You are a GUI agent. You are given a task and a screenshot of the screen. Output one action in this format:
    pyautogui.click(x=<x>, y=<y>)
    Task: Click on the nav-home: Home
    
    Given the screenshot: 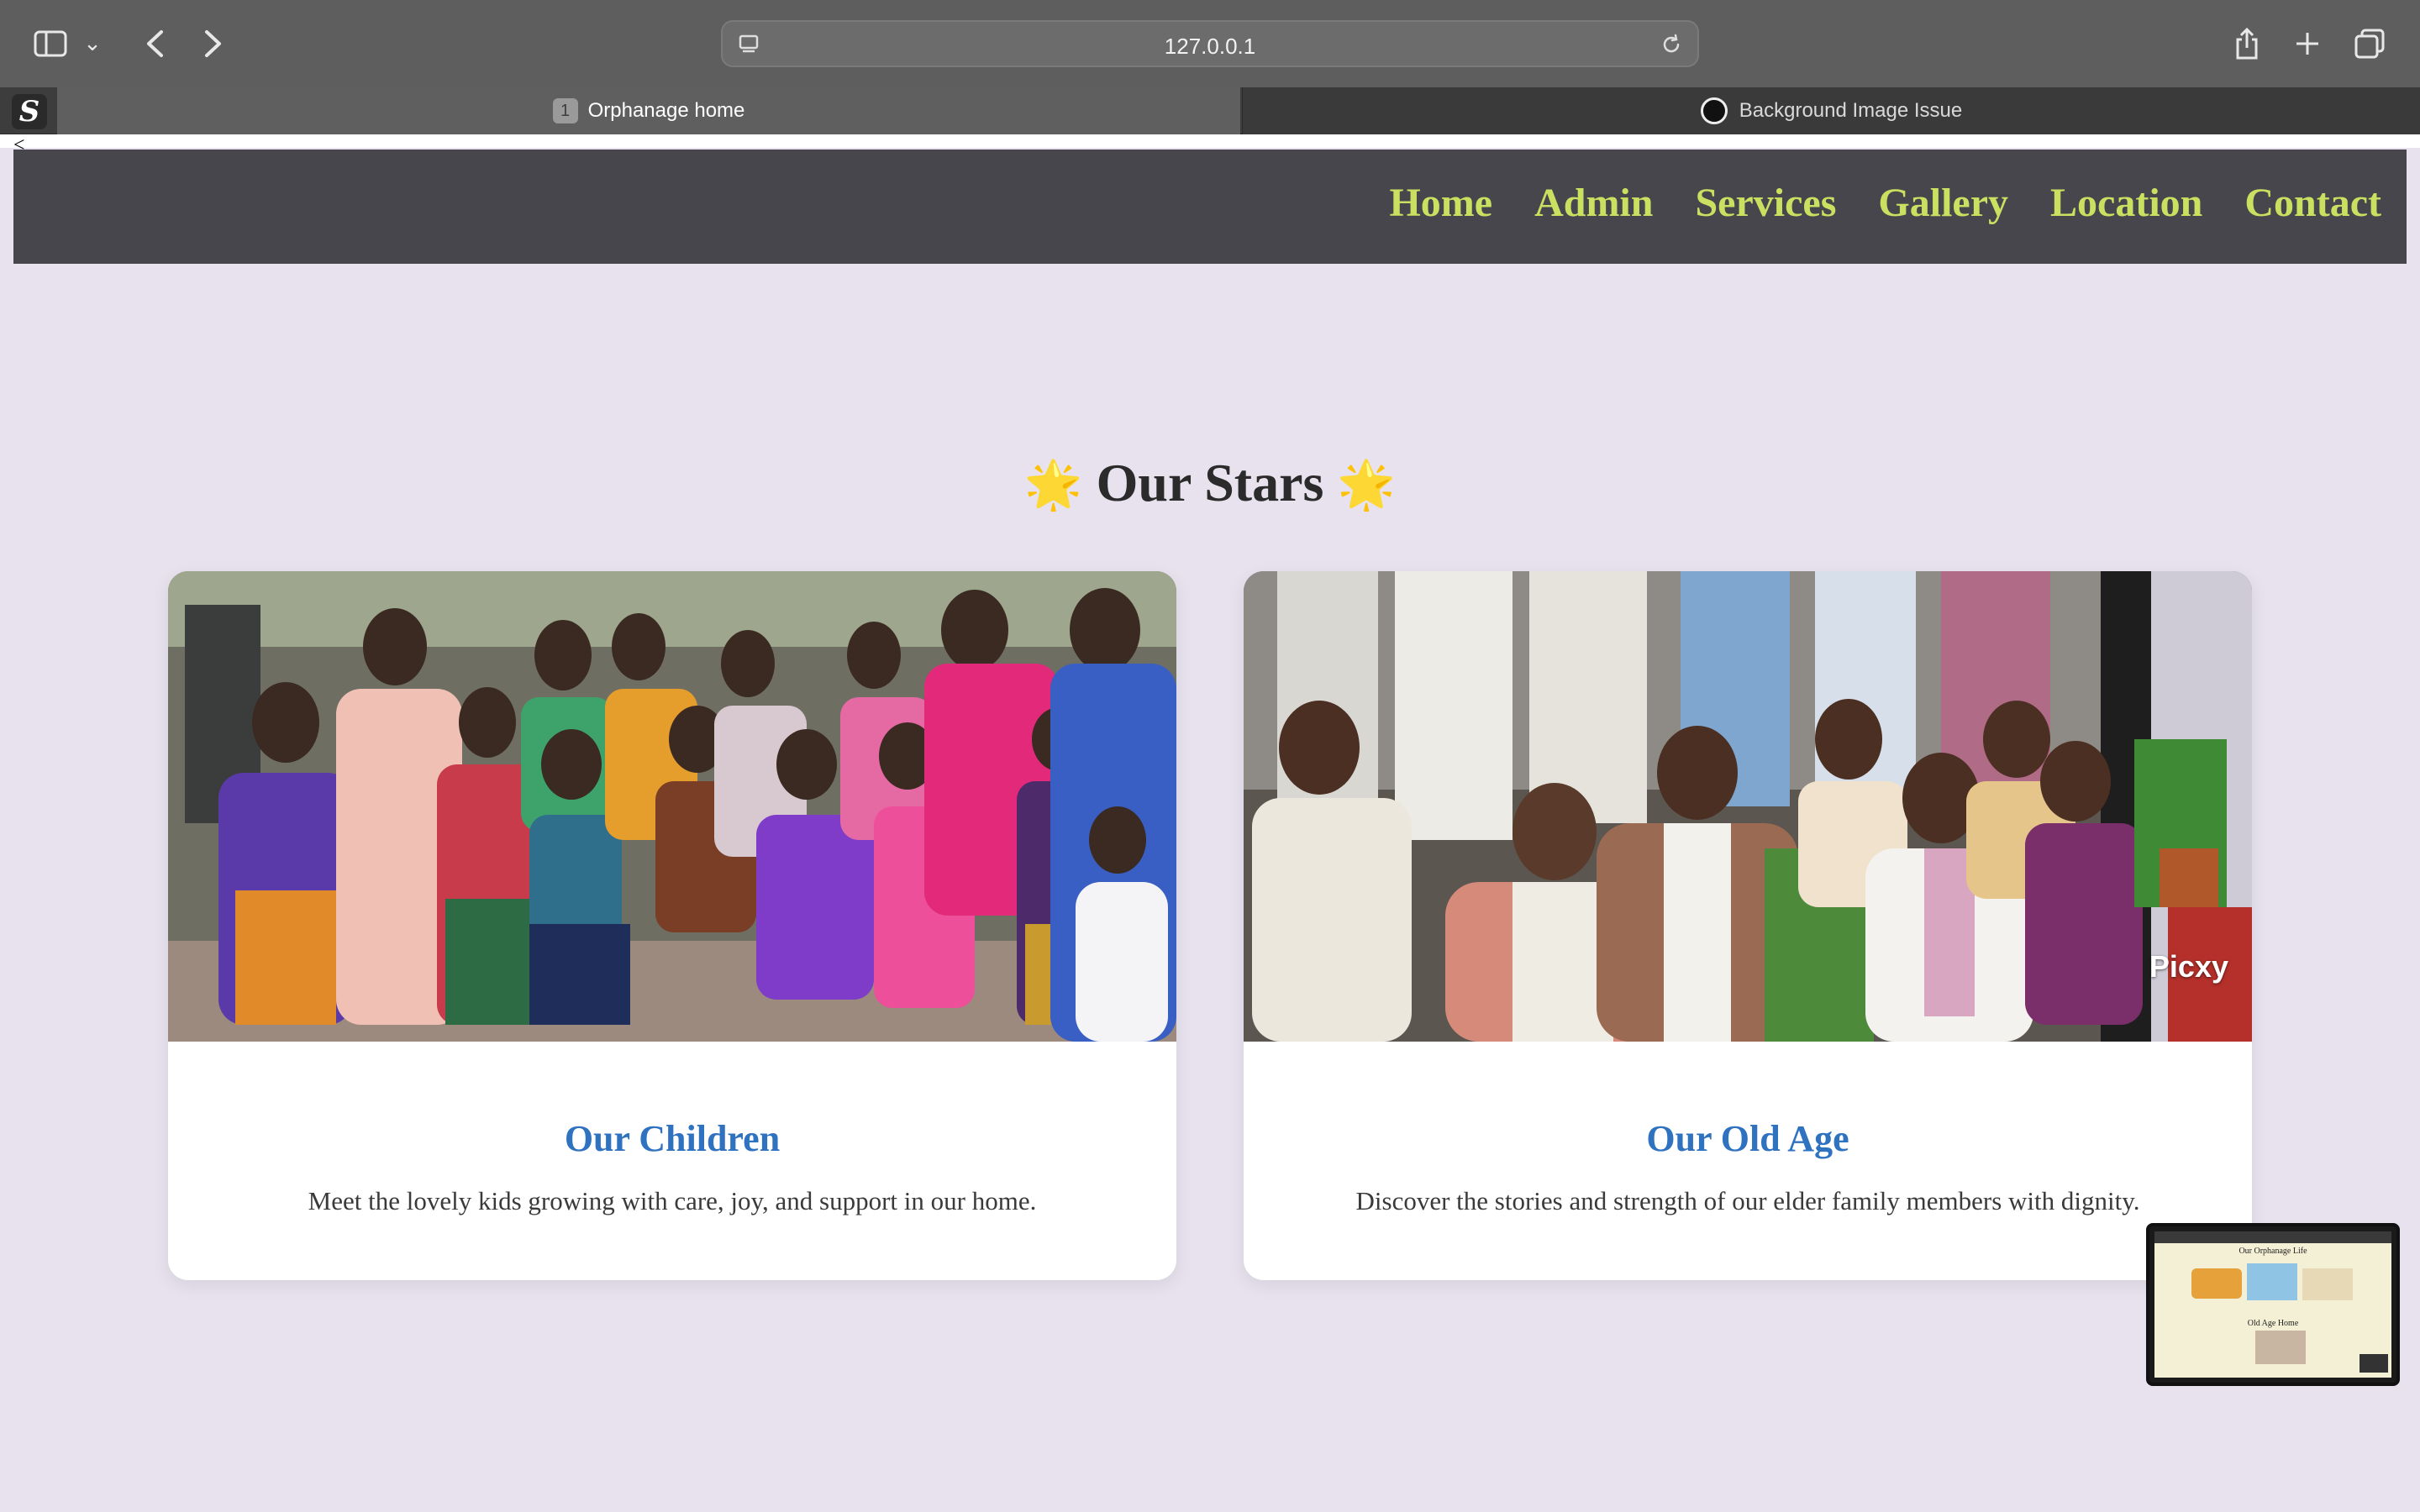 What is the action you would take?
    pyautogui.click(x=1440, y=203)
    